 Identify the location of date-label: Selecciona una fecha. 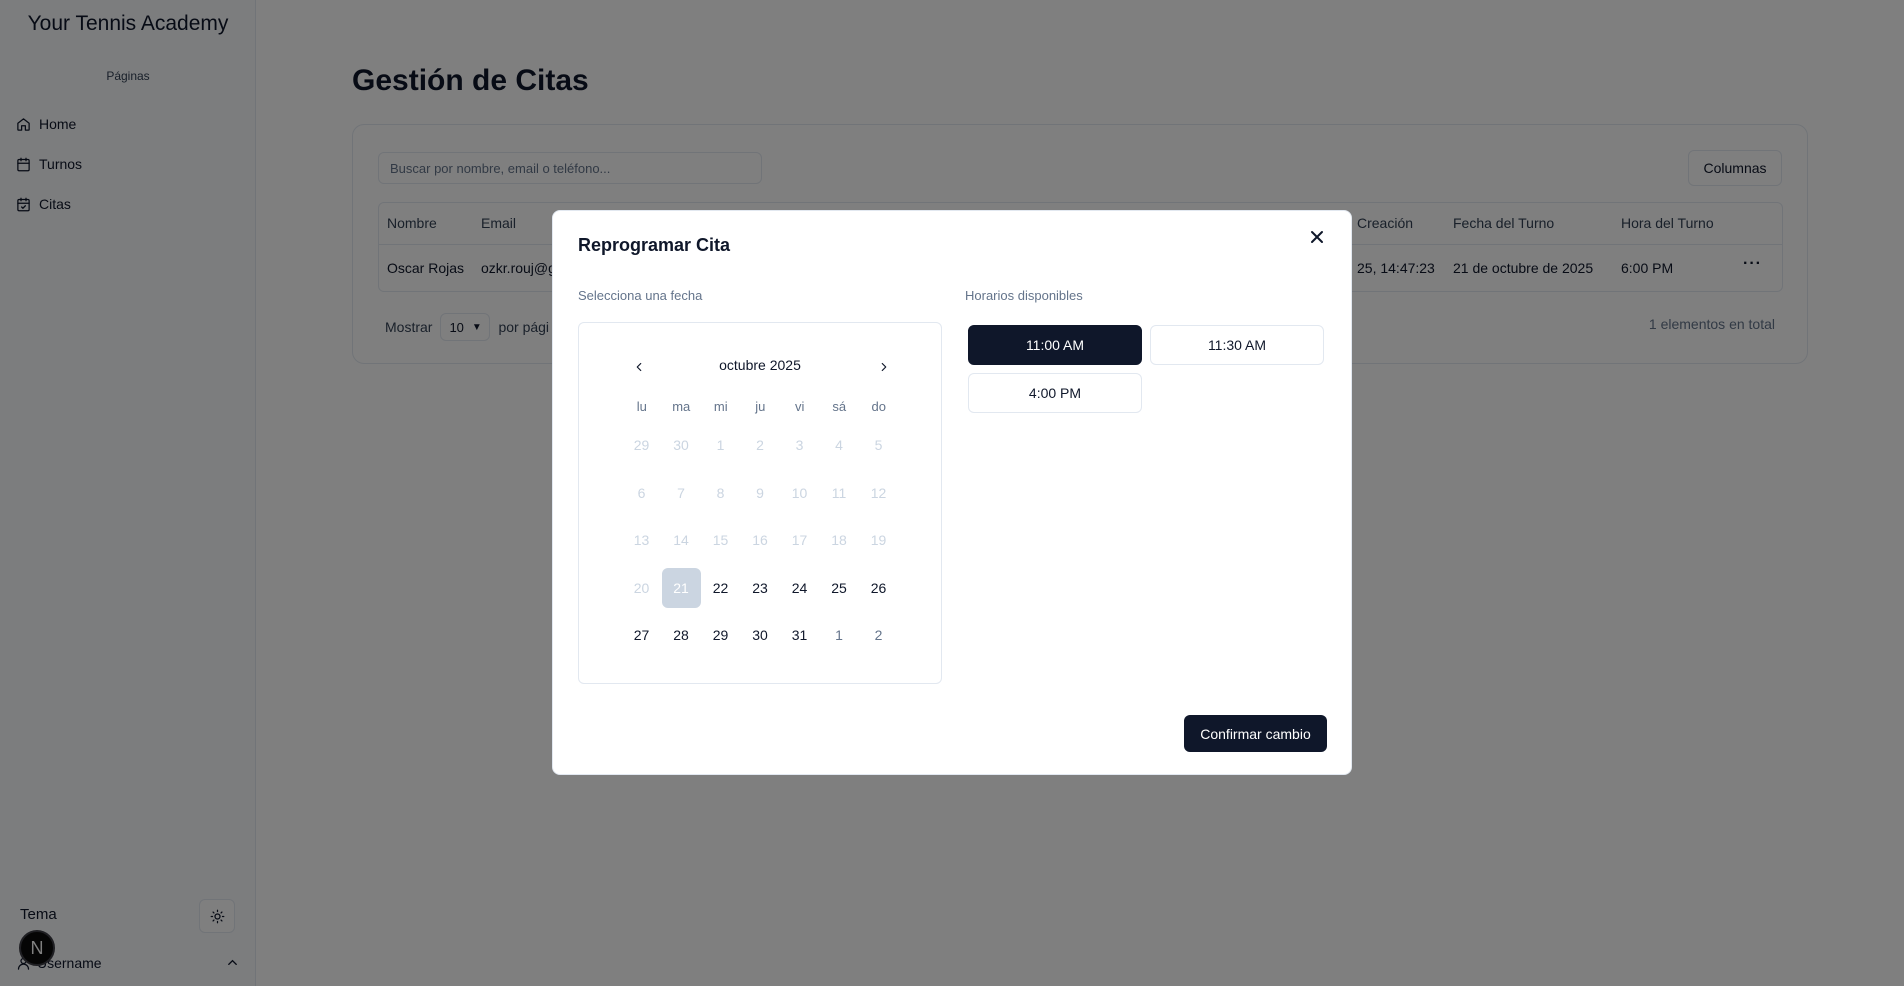
(640, 295).